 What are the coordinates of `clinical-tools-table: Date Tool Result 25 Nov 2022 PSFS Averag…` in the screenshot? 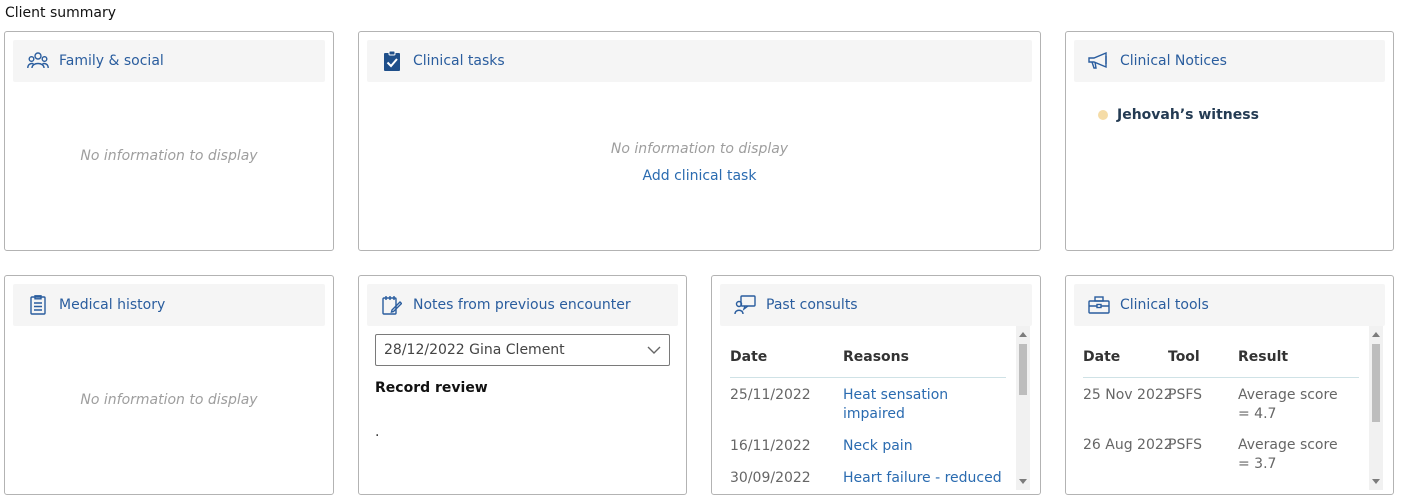 It's located at (1229, 410).